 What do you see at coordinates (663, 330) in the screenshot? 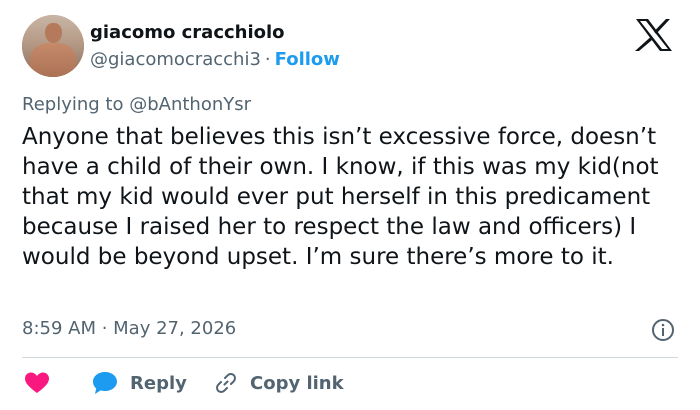
I see `info-icon` at bounding box center [663, 330].